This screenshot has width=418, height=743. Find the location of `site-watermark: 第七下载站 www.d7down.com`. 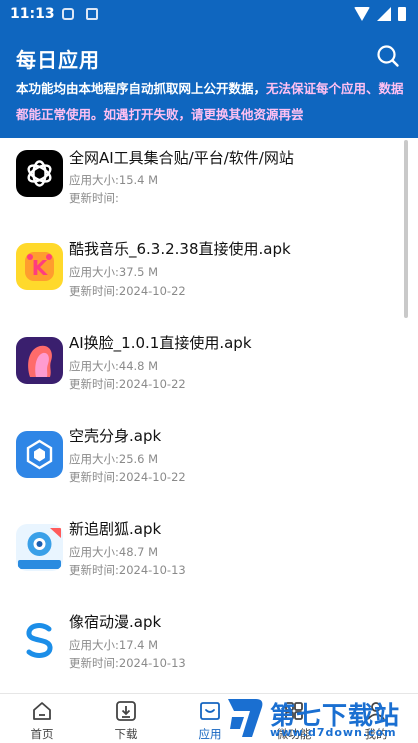

site-watermark: 第七下载站 www.d7down.com is located at coordinates (321, 718).